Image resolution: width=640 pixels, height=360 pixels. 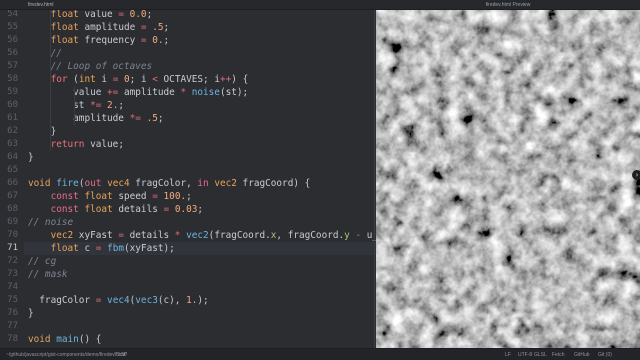 What do you see at coordinates (12, 196) in the screenshot?
I see `line-number: 67` at bounding box center [12, 196].